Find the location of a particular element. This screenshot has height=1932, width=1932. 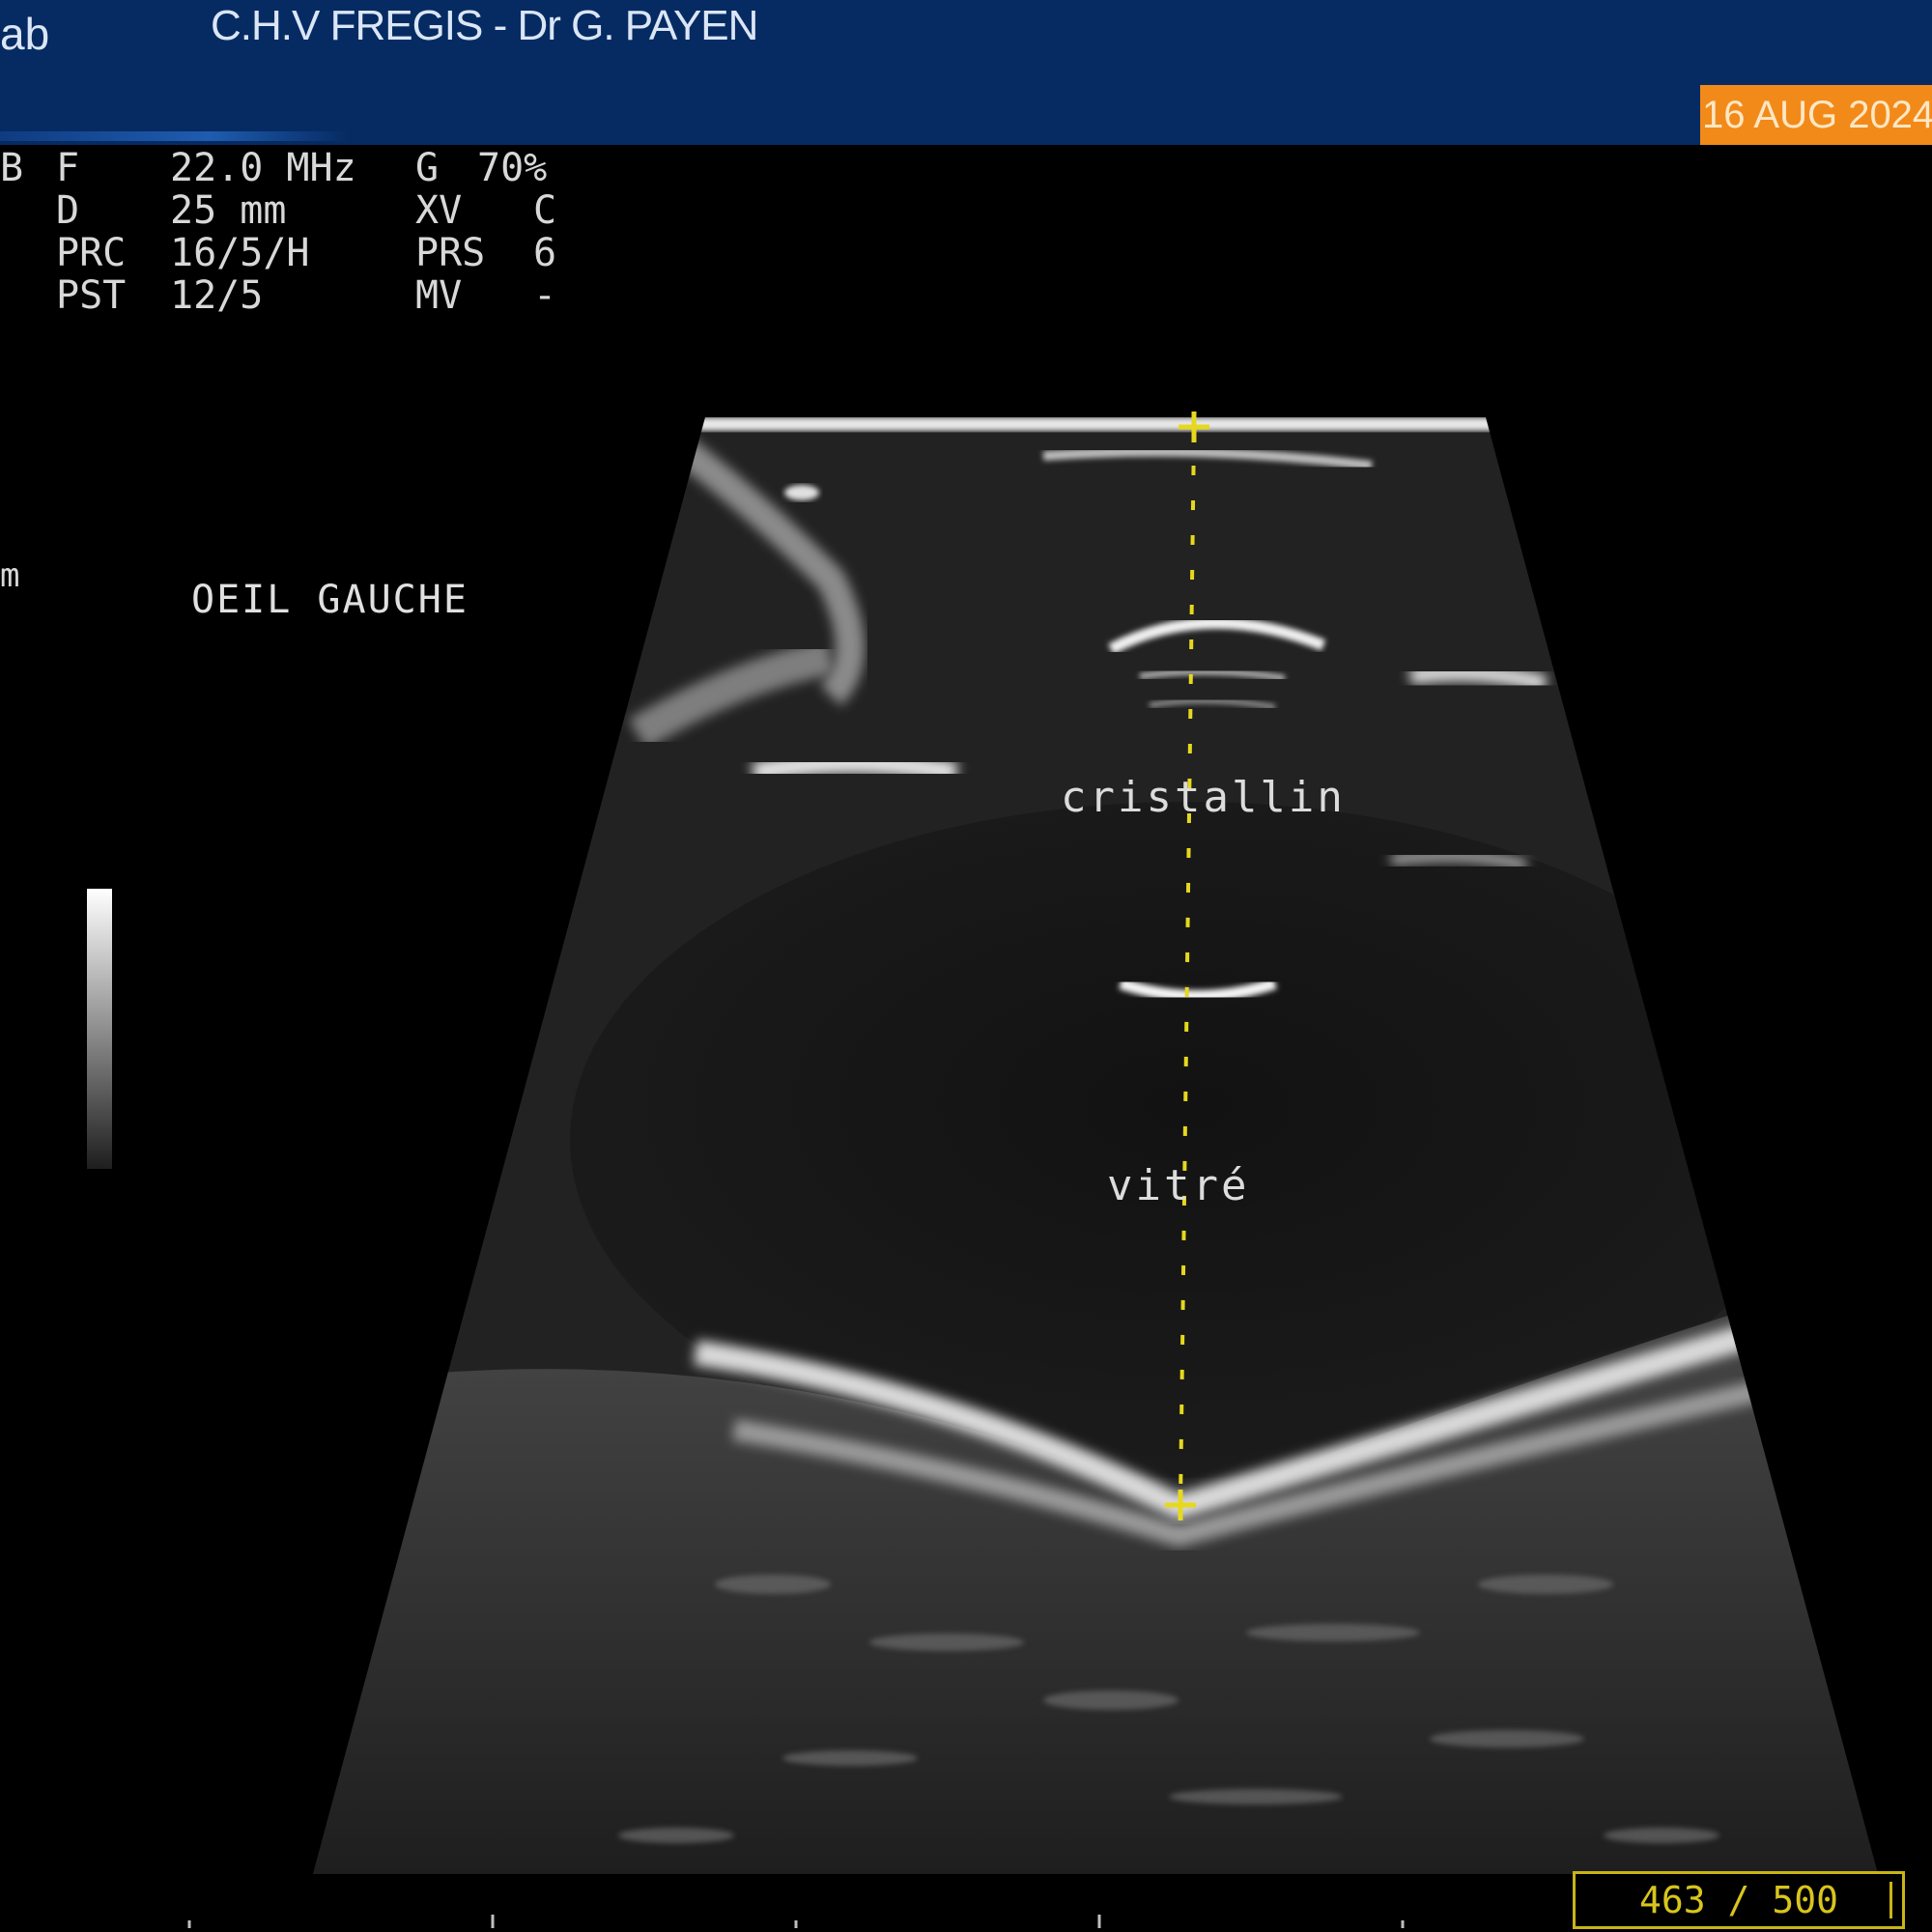

frame-counter: 463 / 500 is located at coordinates (1739, 1900).